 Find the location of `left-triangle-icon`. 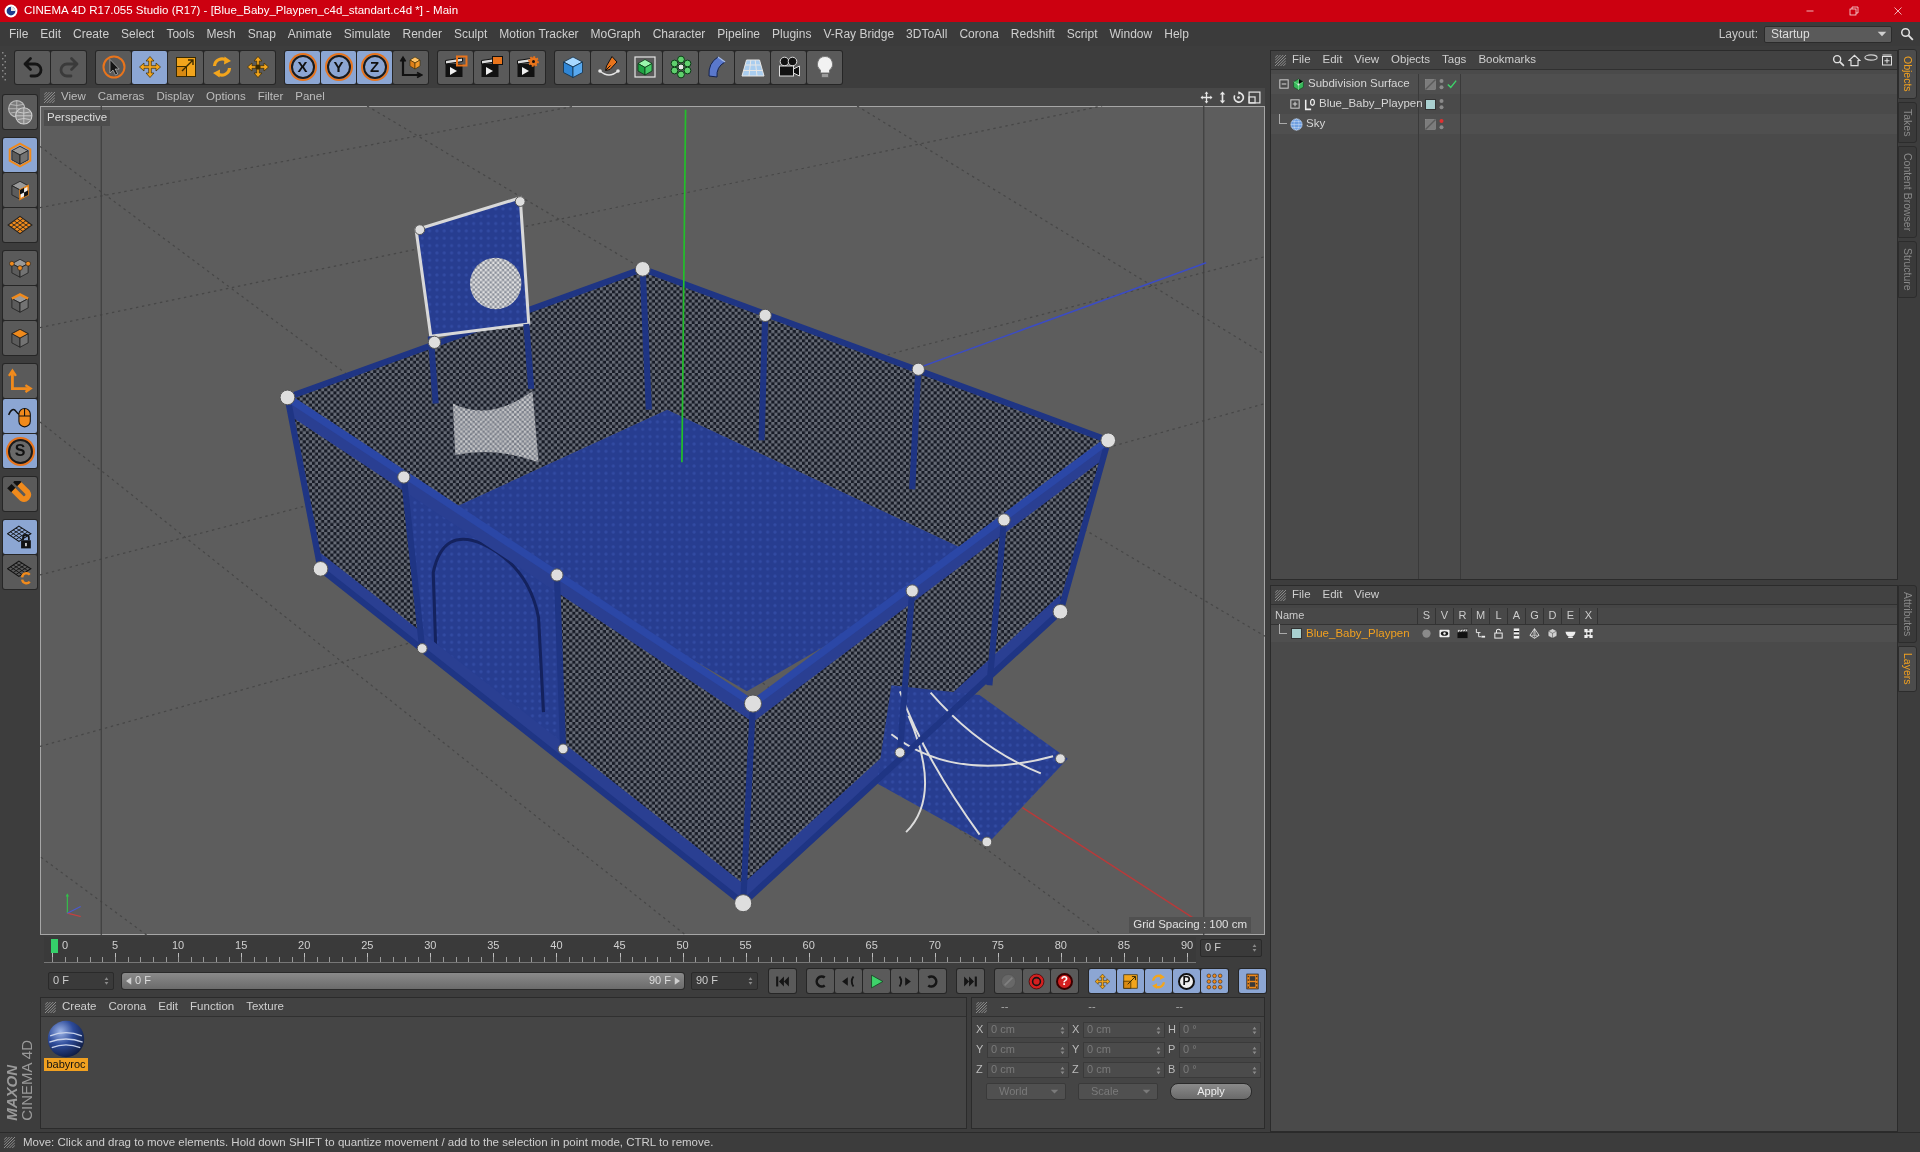

left-triangle-icon is located at coordinates (129, 981).